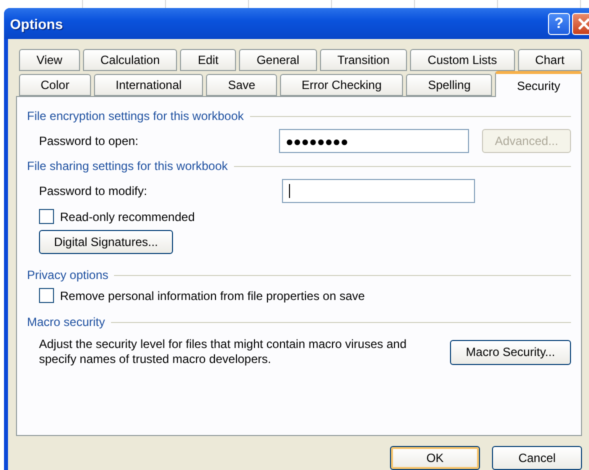 Image resolution: width=589 pixels, height=470 pixels. Describe the element at coordinates (550, 60) in the screenshot. I see `tab: Chart` at that location.